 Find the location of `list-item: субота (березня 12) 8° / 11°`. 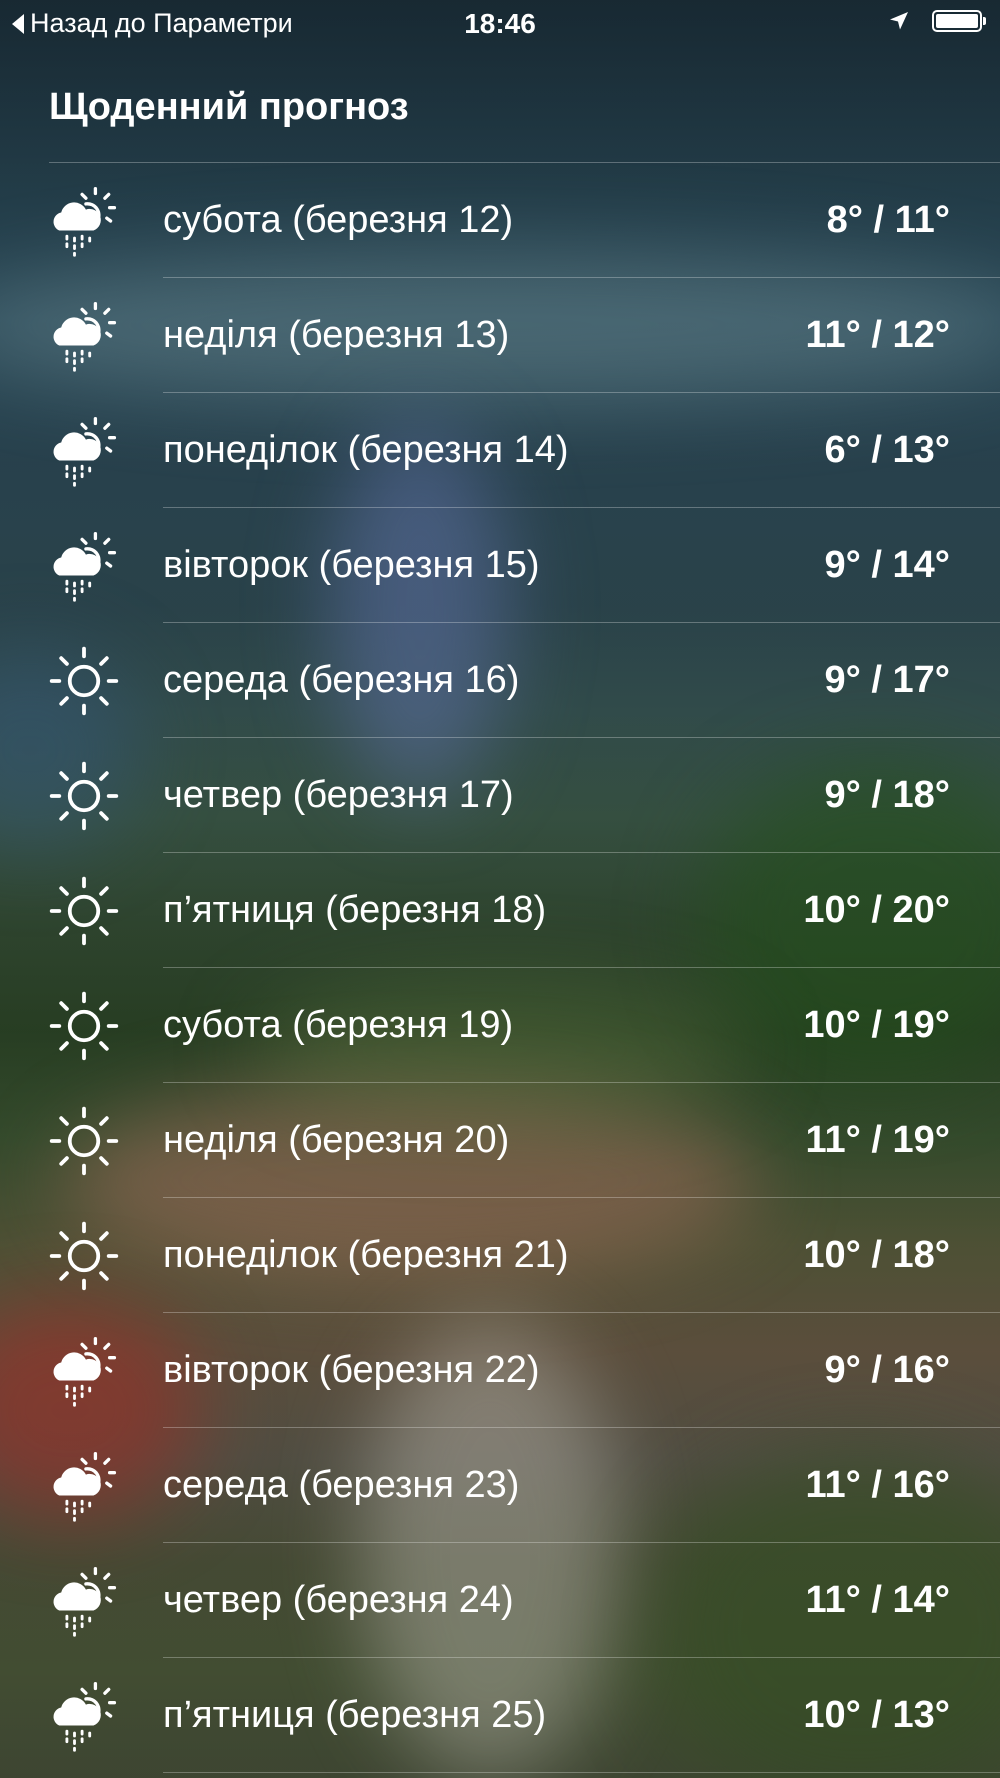

list-item: субота (березня 12) 8° / 11° is located at coordinates (526, 220).